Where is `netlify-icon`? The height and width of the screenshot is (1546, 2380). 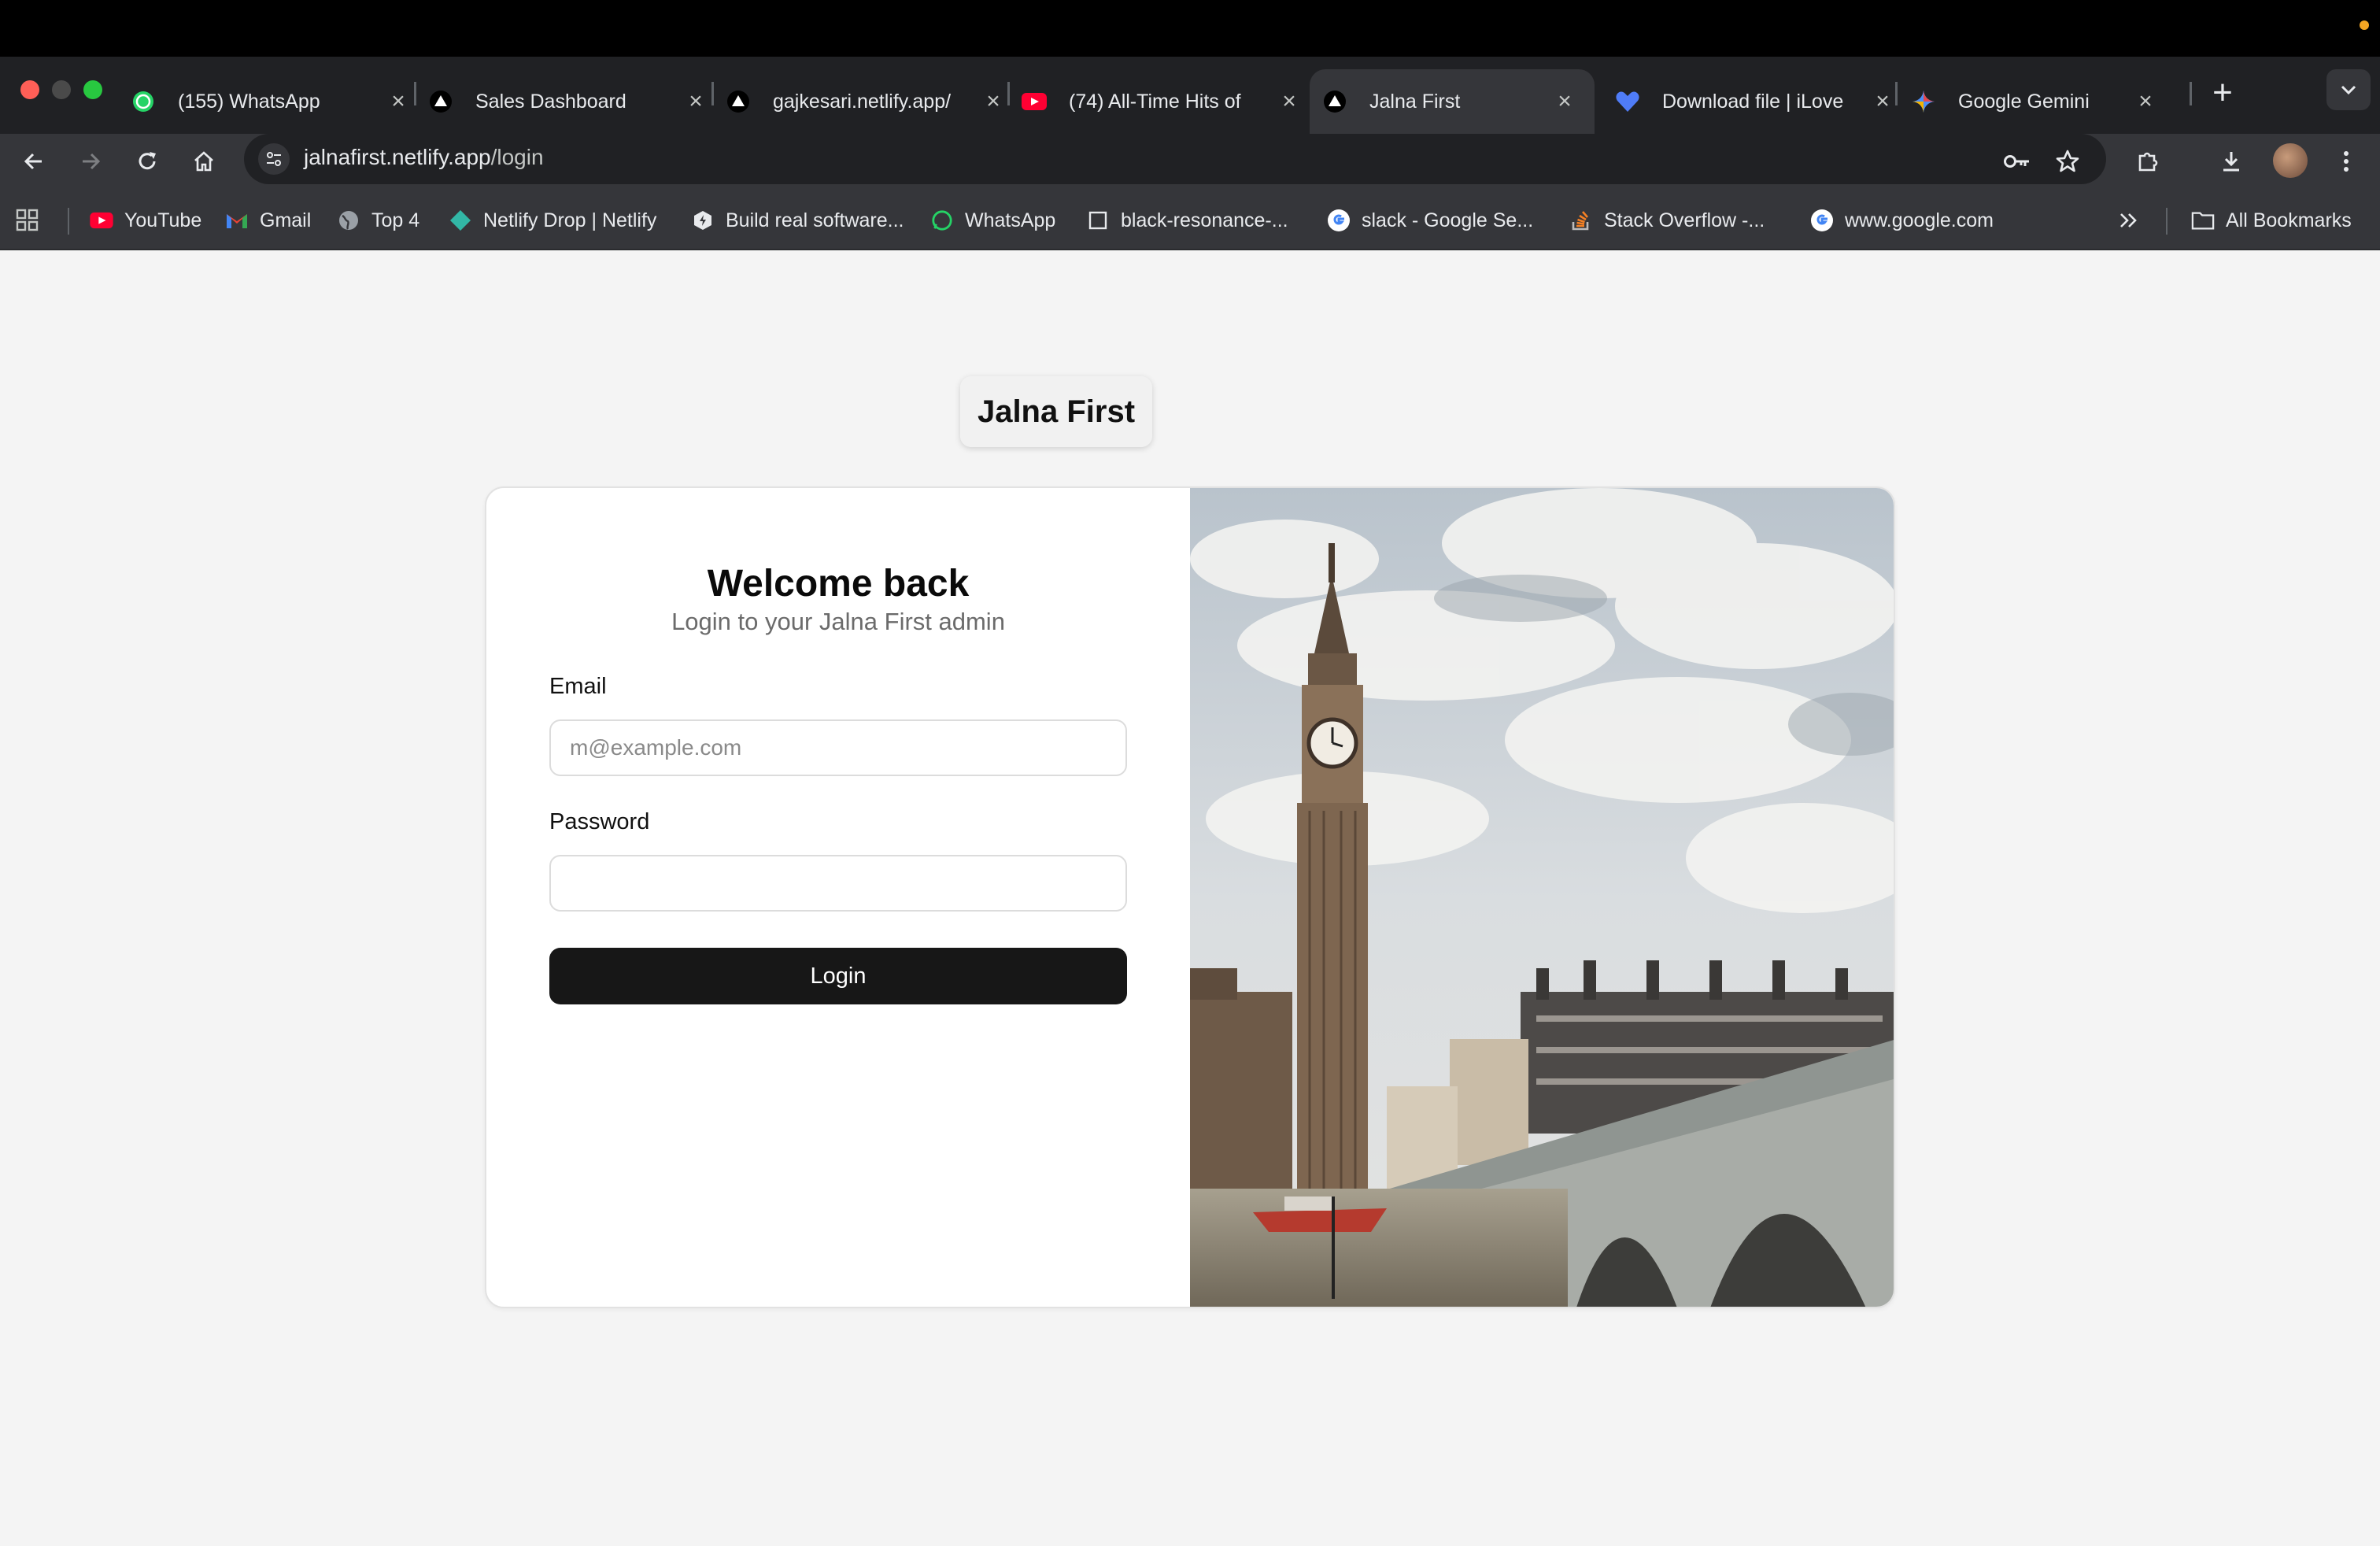
netlify-icon is located at coordinates (461, 220).